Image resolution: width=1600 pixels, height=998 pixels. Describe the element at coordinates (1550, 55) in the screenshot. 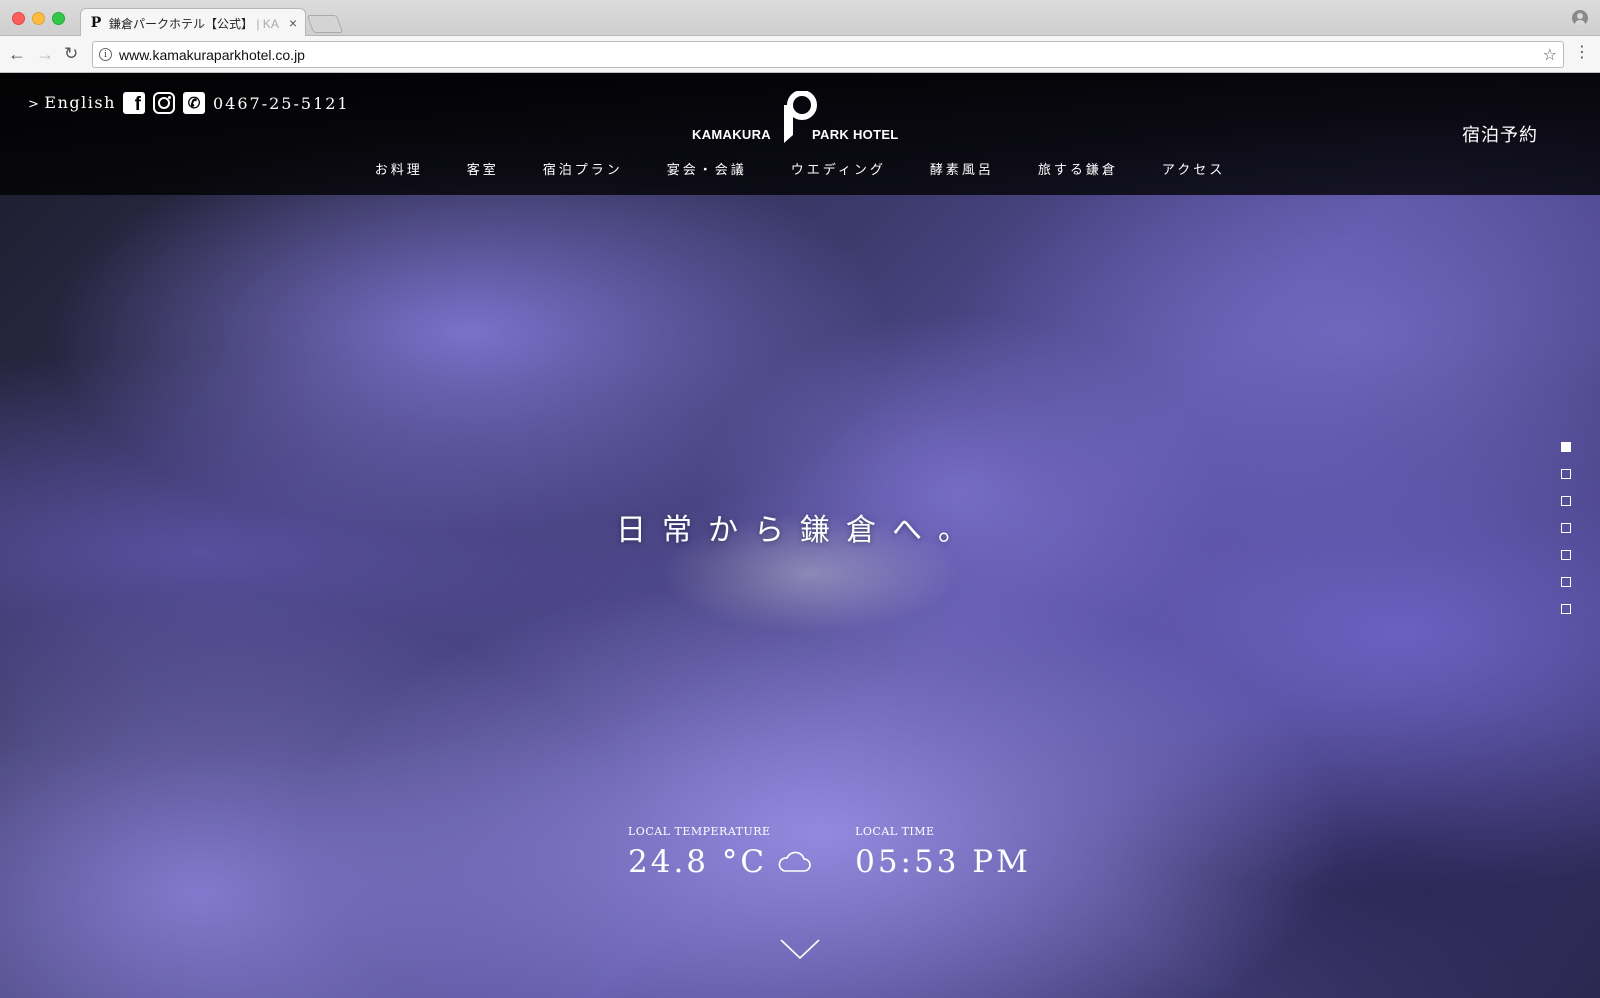

I see `bookmark-star-icon: ☆` at that location.